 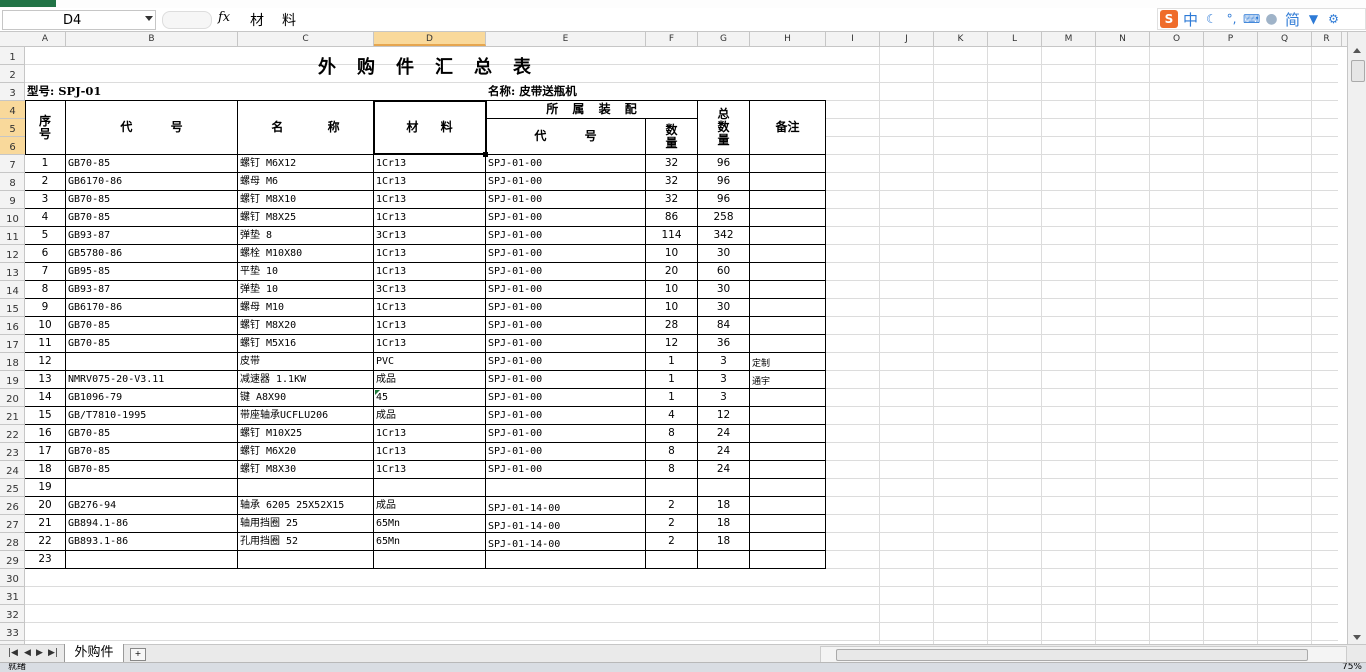 What do you see at coordinates (12, 92) in the screenshot?
I see `row-header: 3` at bounding box center [12, 92].